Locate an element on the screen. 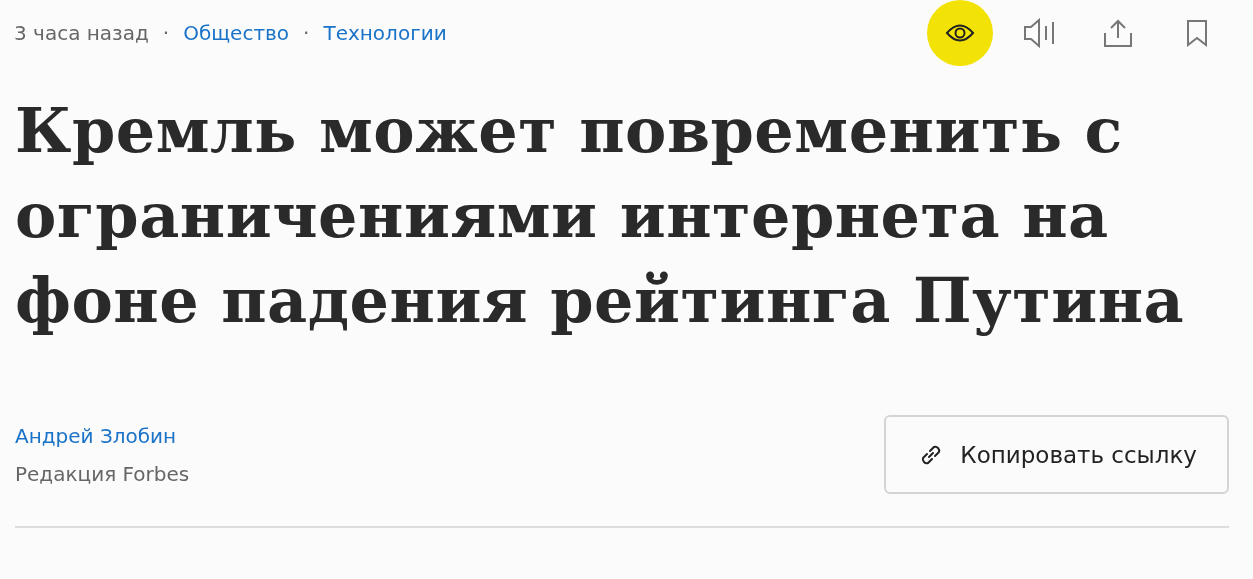  category-link: Общество is located at coordinates (236, 33).